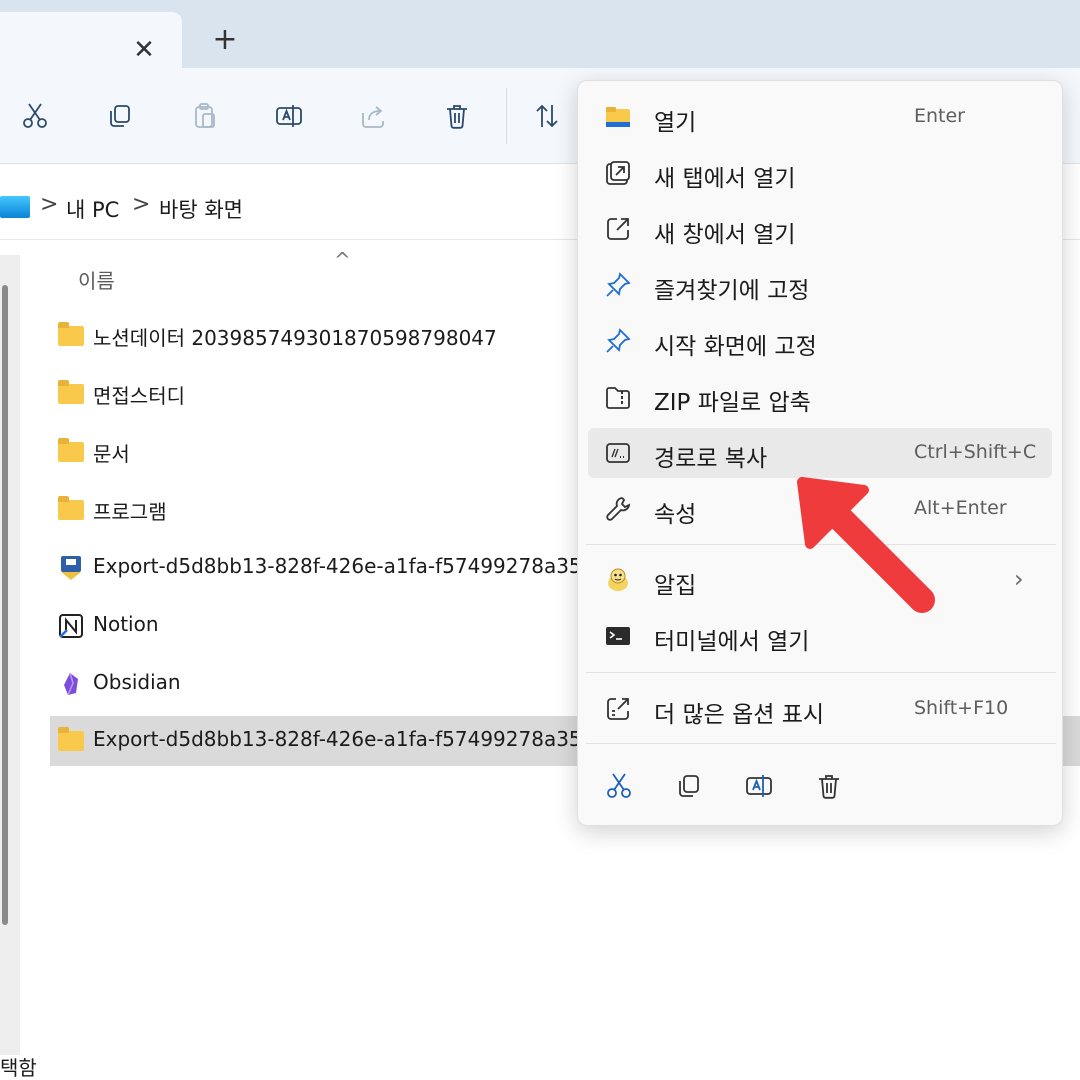 This screenshot has width=1080, height=1080. I want to click on this-pc-icon, so click(15, 207).